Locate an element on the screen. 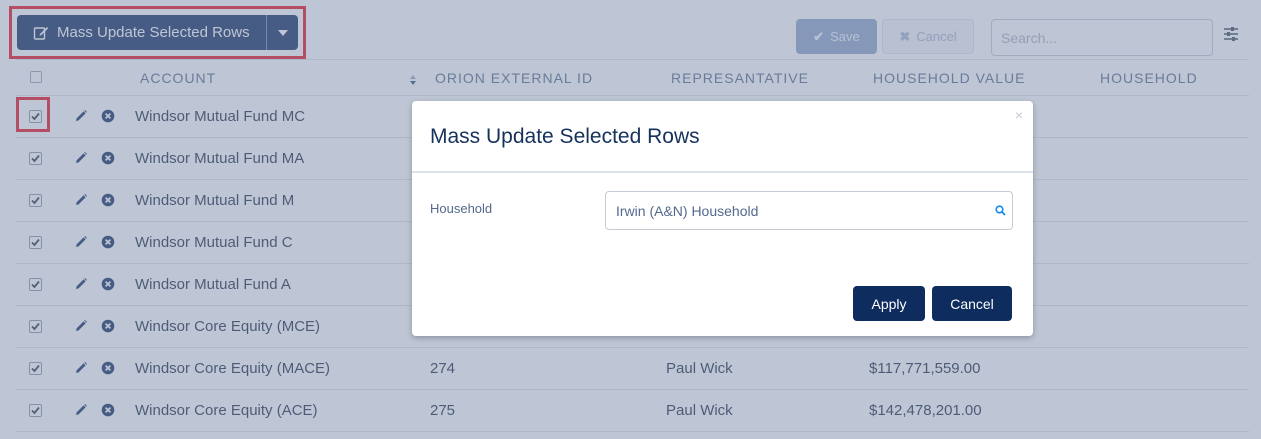  modal-divider is located at coordinates (722, 172).